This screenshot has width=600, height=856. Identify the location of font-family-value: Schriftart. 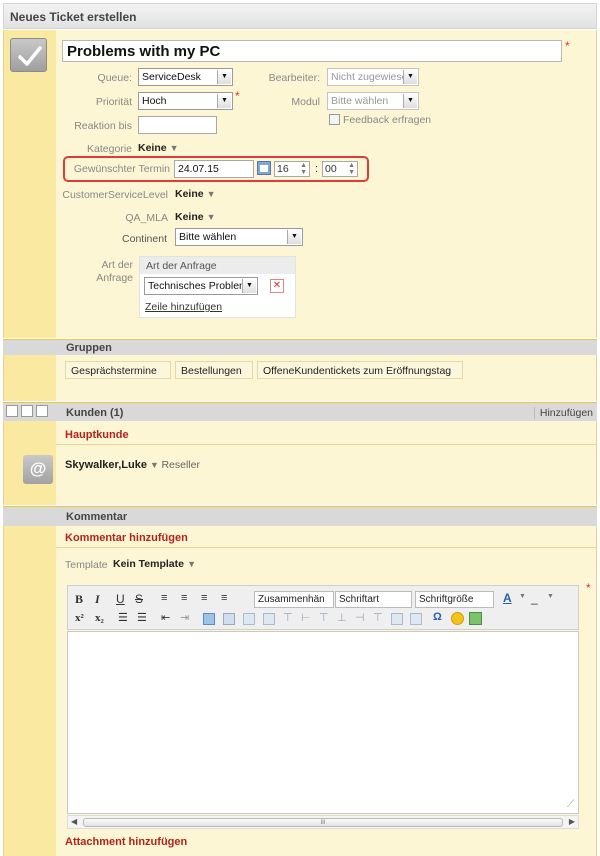
(359, 599).